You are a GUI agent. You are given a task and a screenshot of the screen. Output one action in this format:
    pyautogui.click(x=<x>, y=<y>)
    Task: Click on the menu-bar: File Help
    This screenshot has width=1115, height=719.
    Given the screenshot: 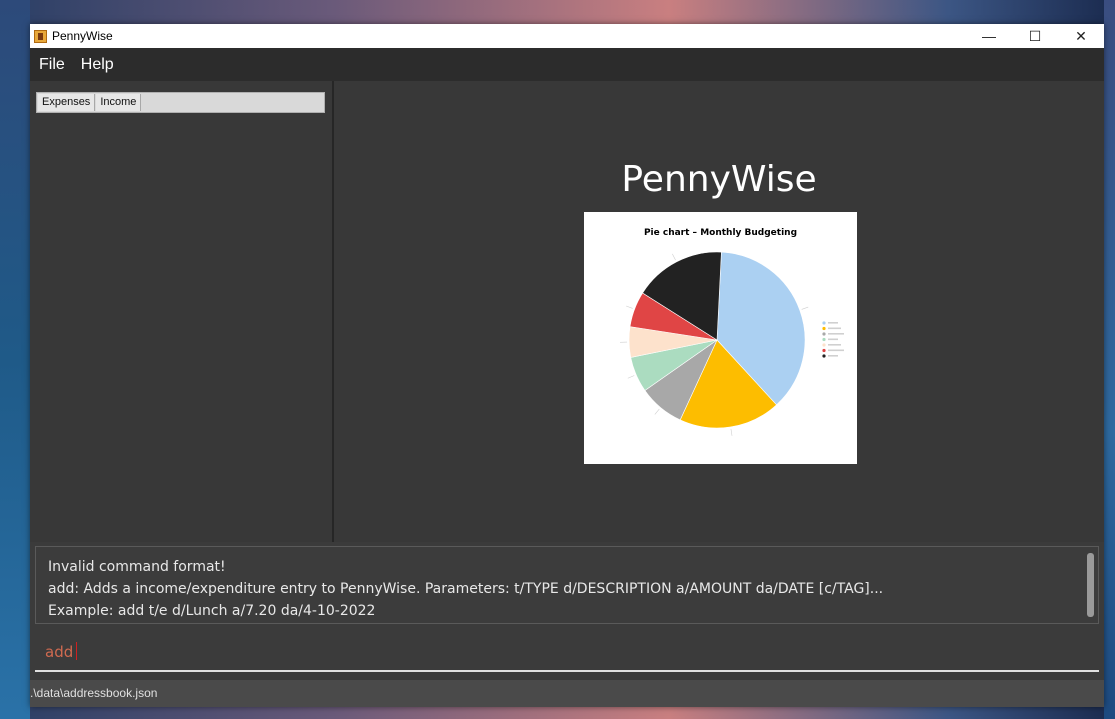 What is the action you would take?
    pyautogui.click(x=567, y=65)
    